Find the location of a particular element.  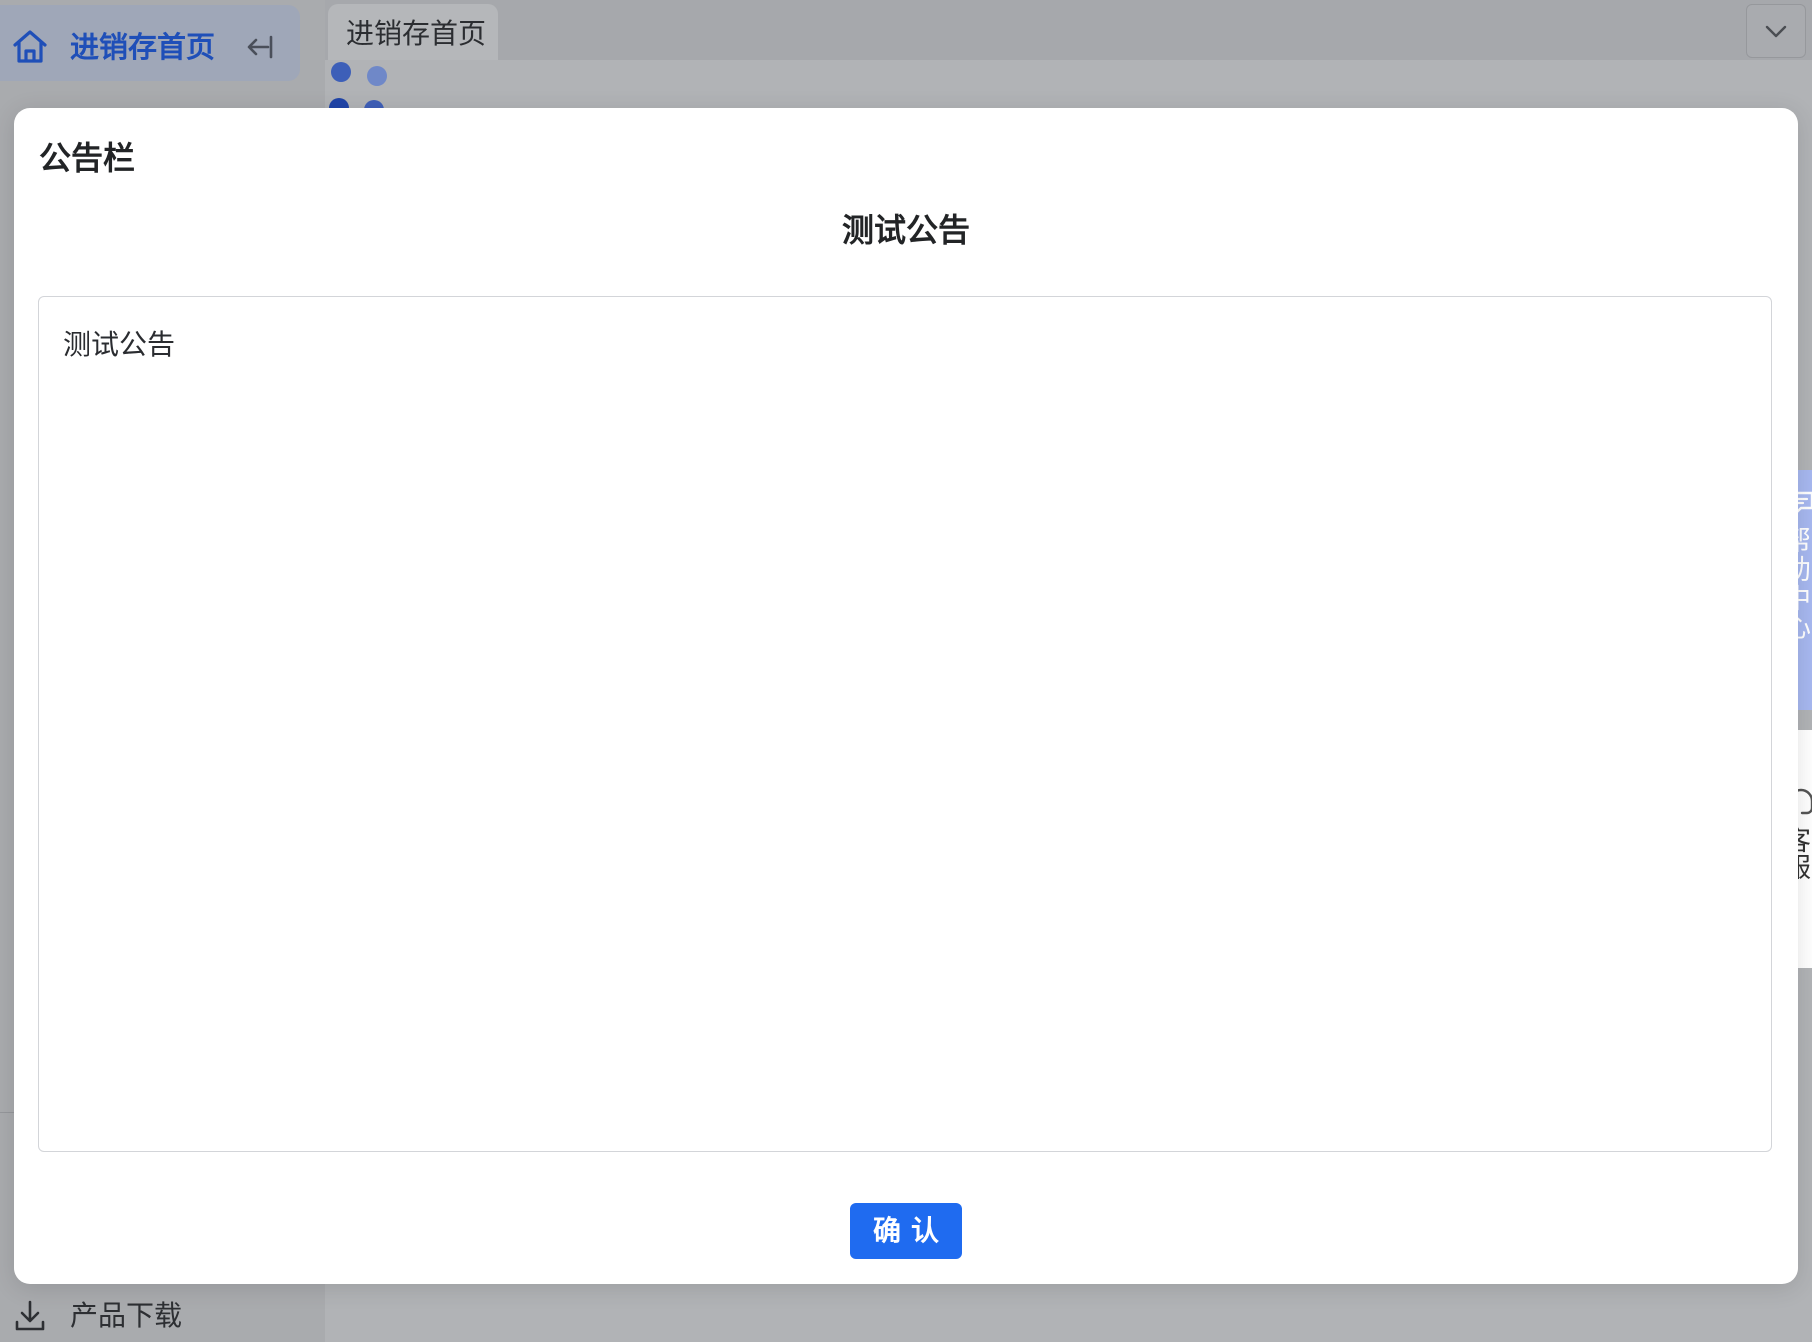

tab-bar: 进销存首页 is located at coordinates (1068, 31).